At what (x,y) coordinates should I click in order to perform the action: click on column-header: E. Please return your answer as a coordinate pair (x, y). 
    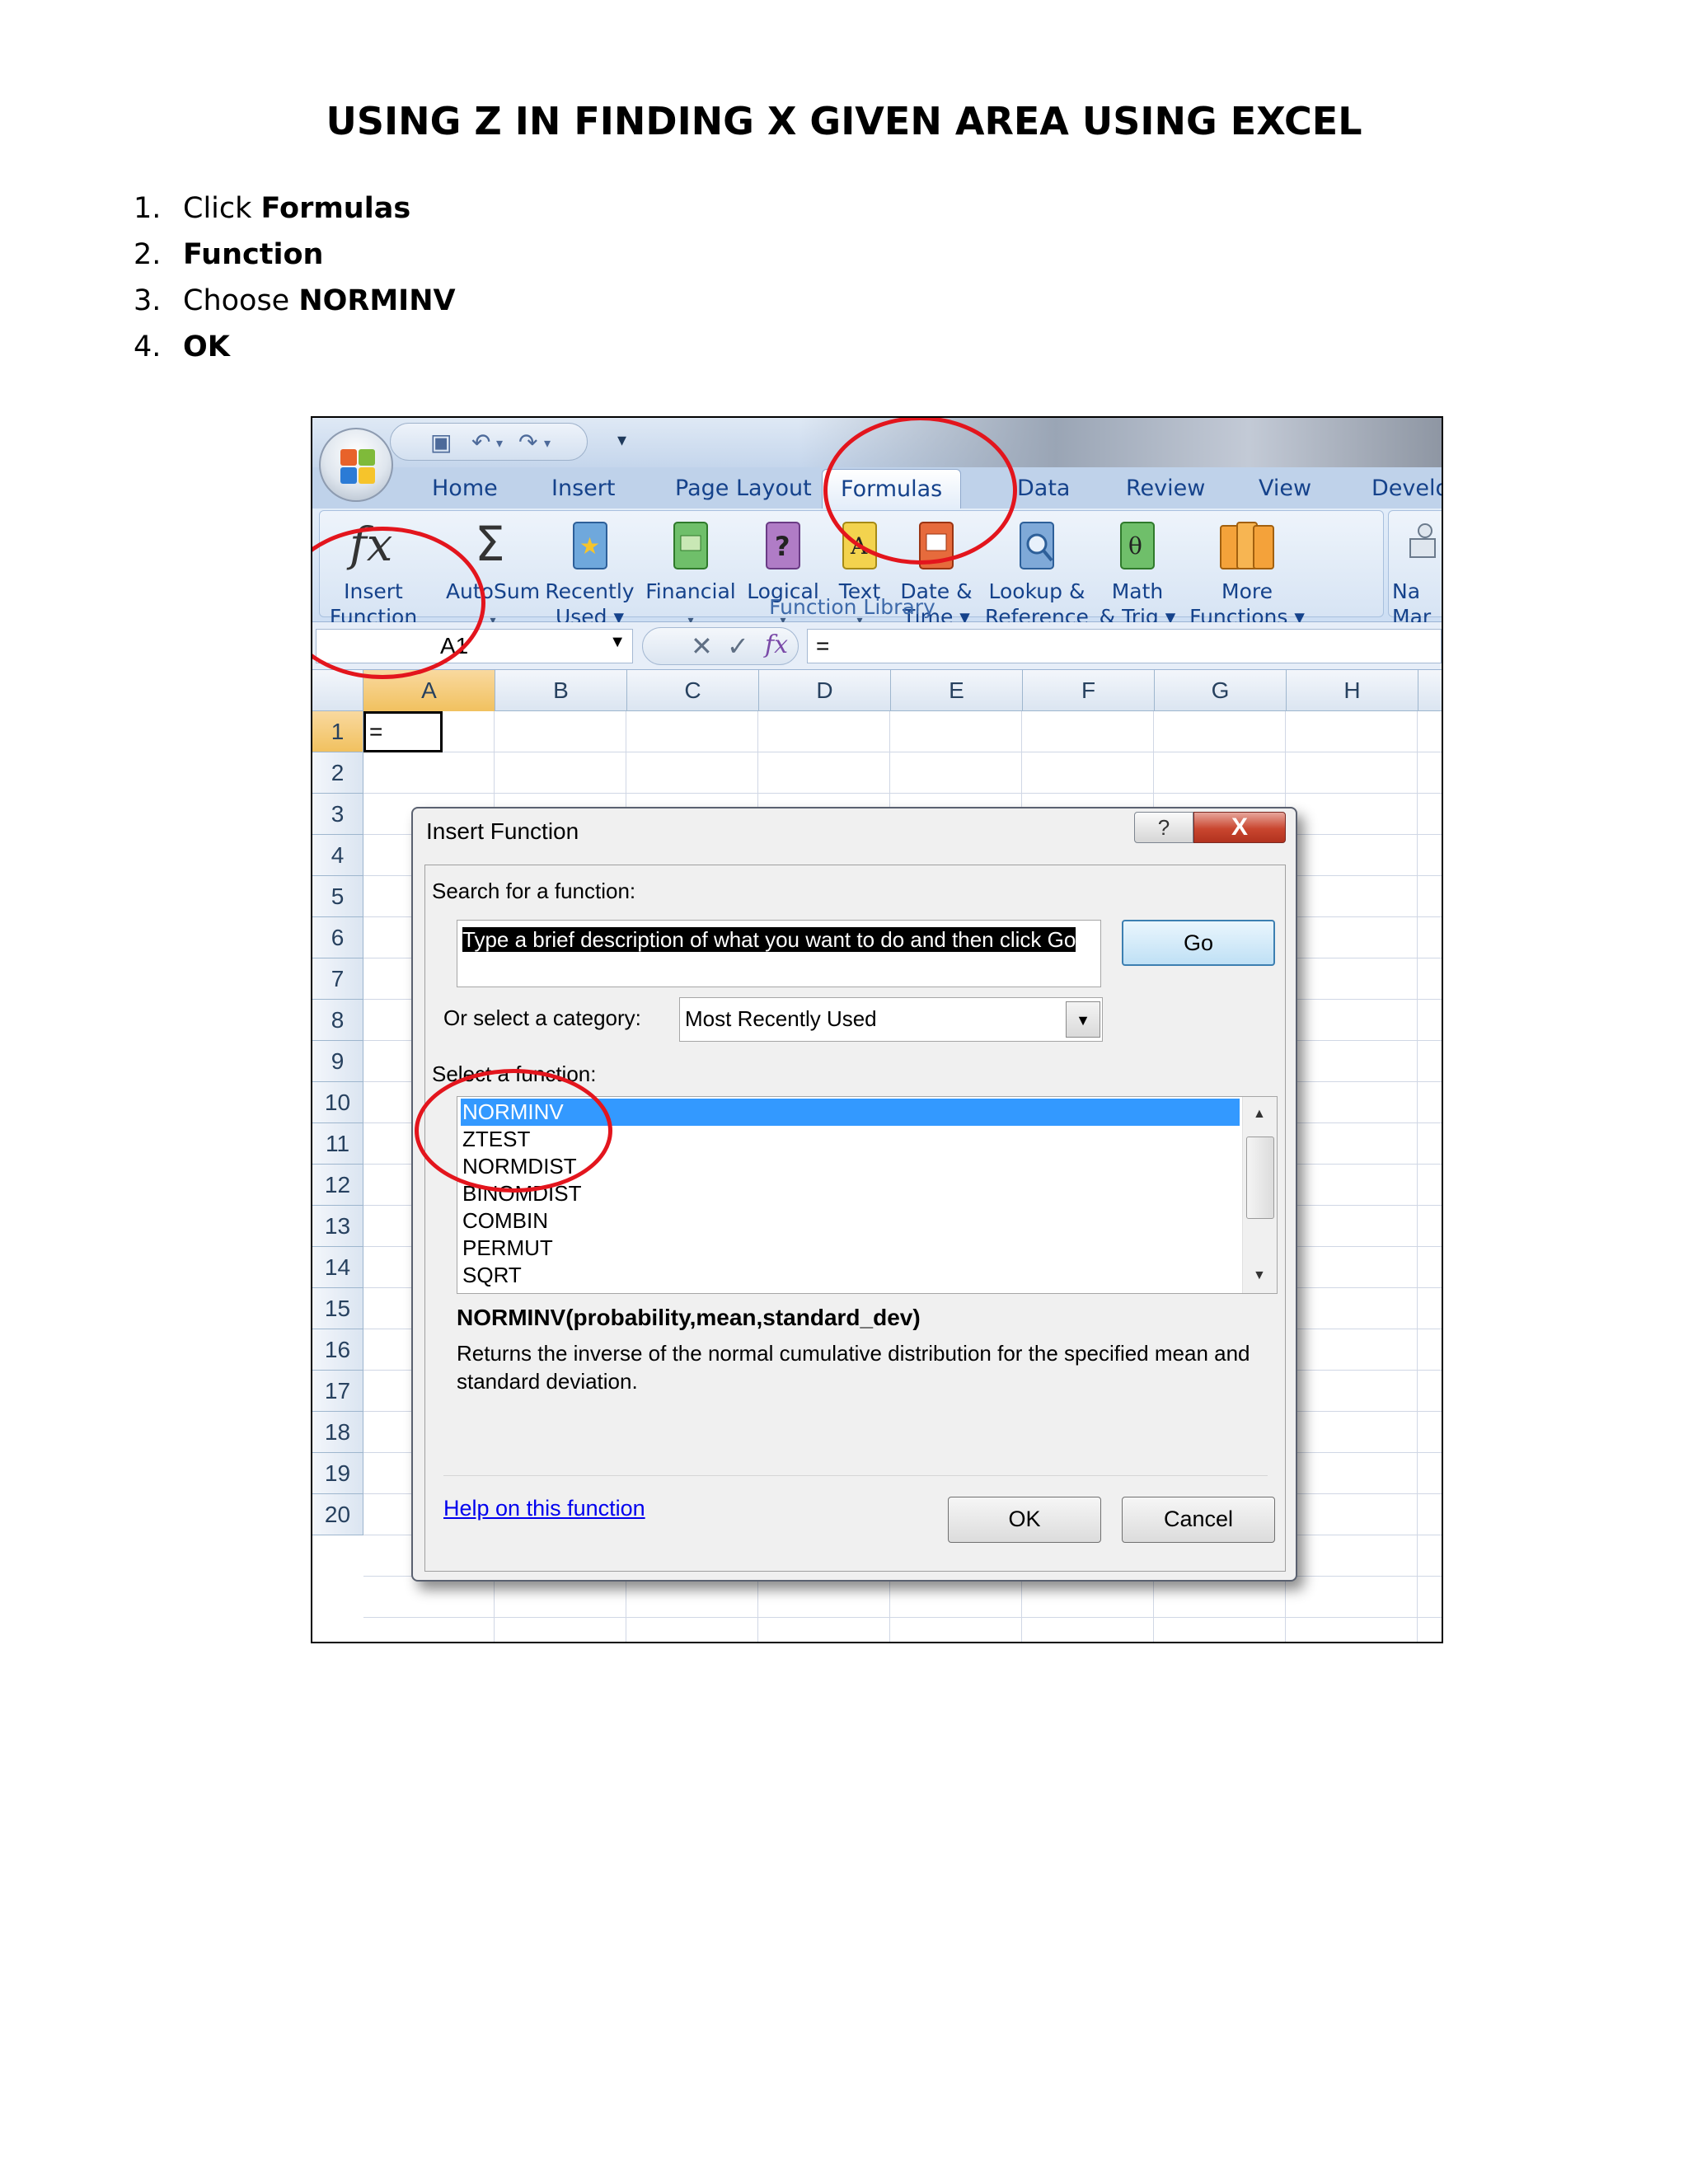
    Looking at the image, I should click on (957, 690).